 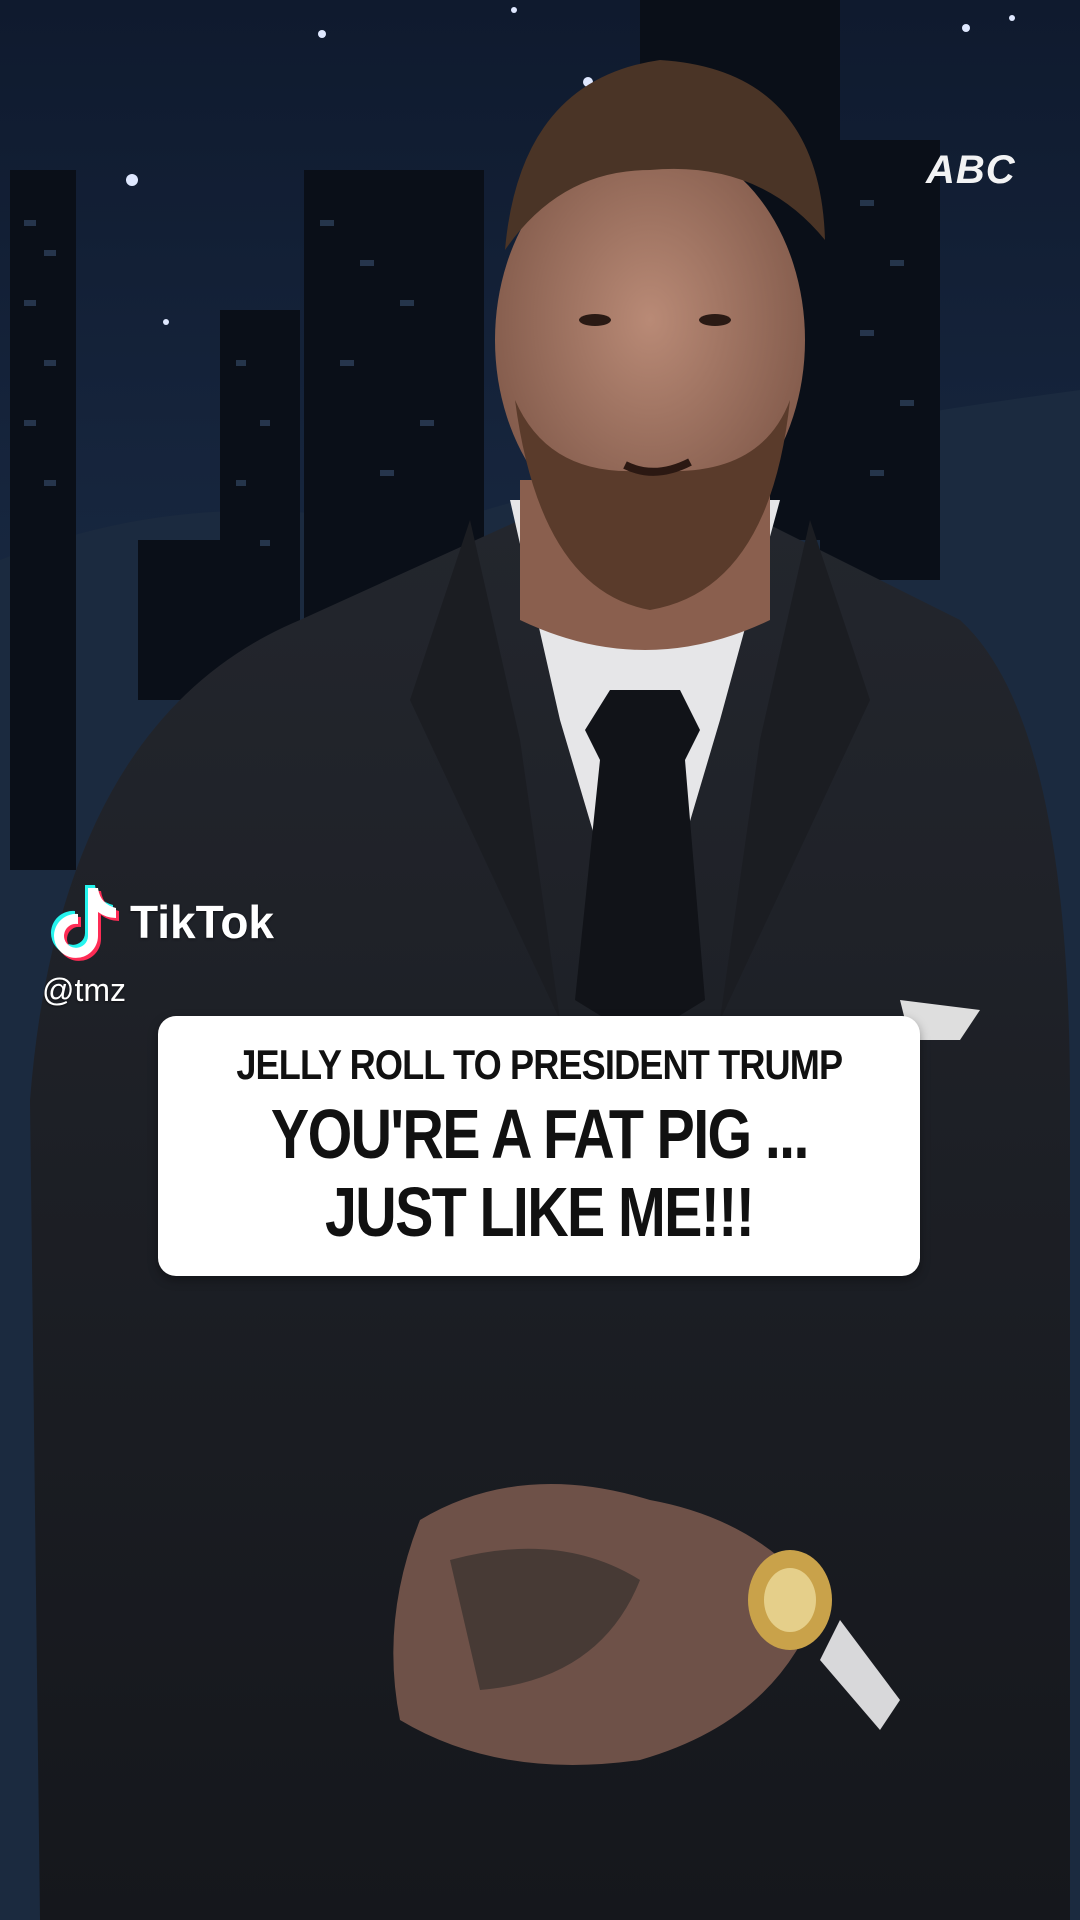 What do you see at coordinates (640, 865) in the screenshot?
I see `necktie` at bounding box center [640, 865].